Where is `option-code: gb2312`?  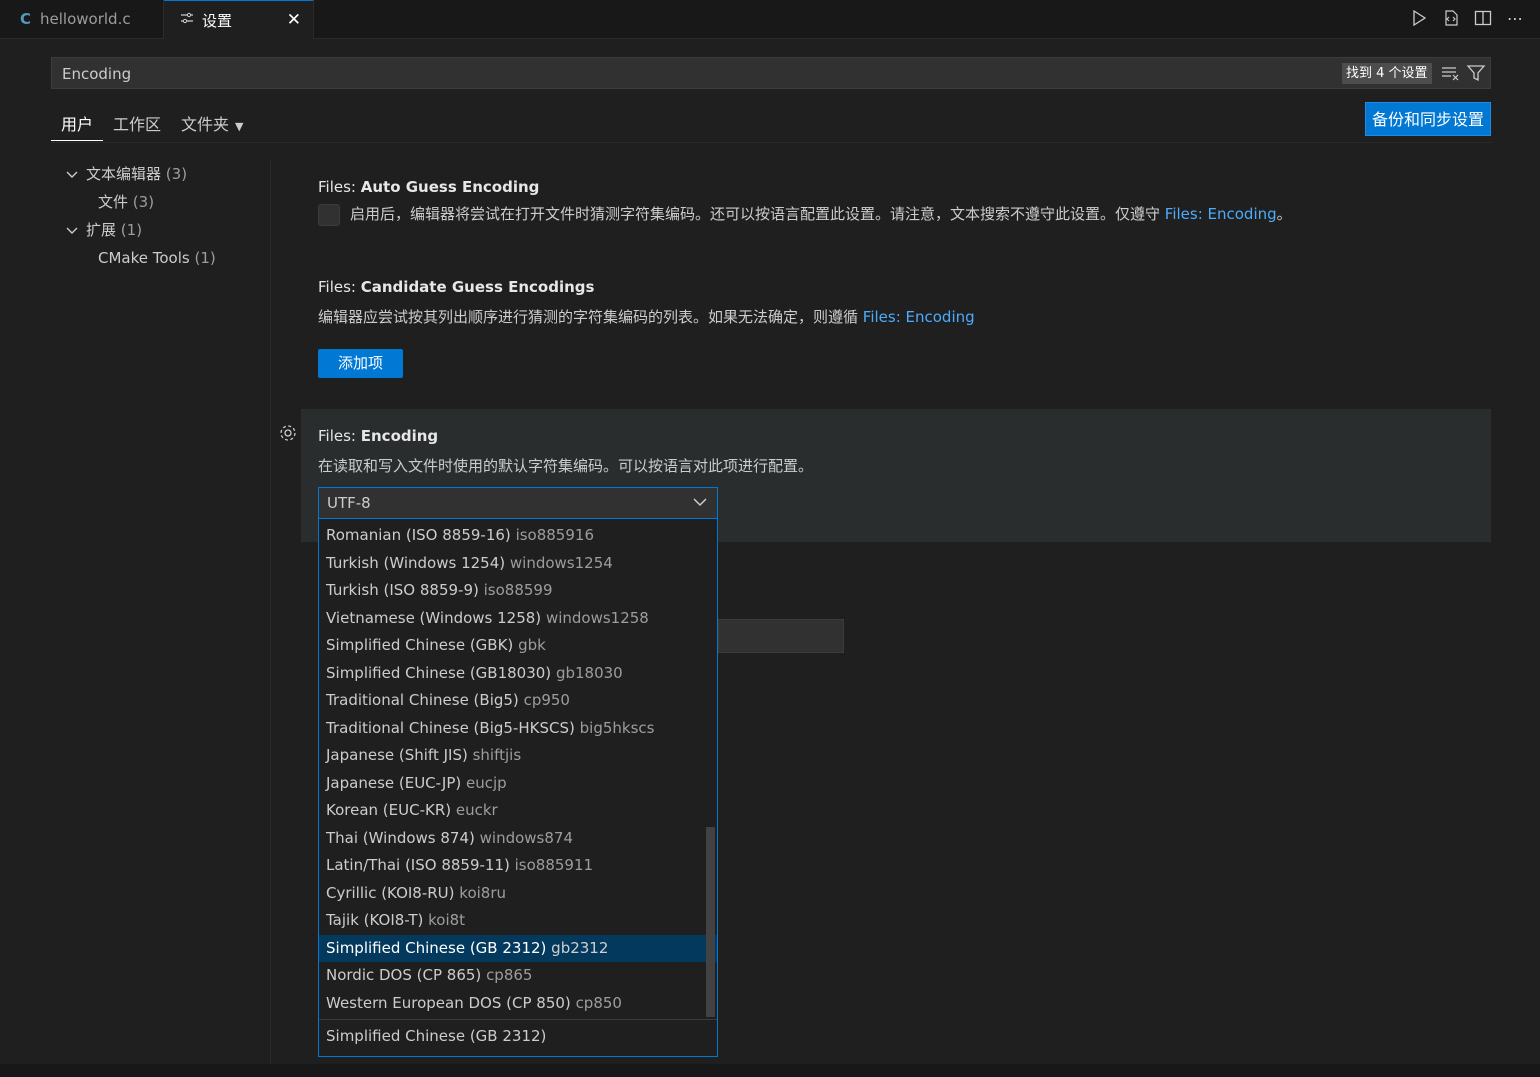
option-code: gb2312 is located at coordinates (580, 947).